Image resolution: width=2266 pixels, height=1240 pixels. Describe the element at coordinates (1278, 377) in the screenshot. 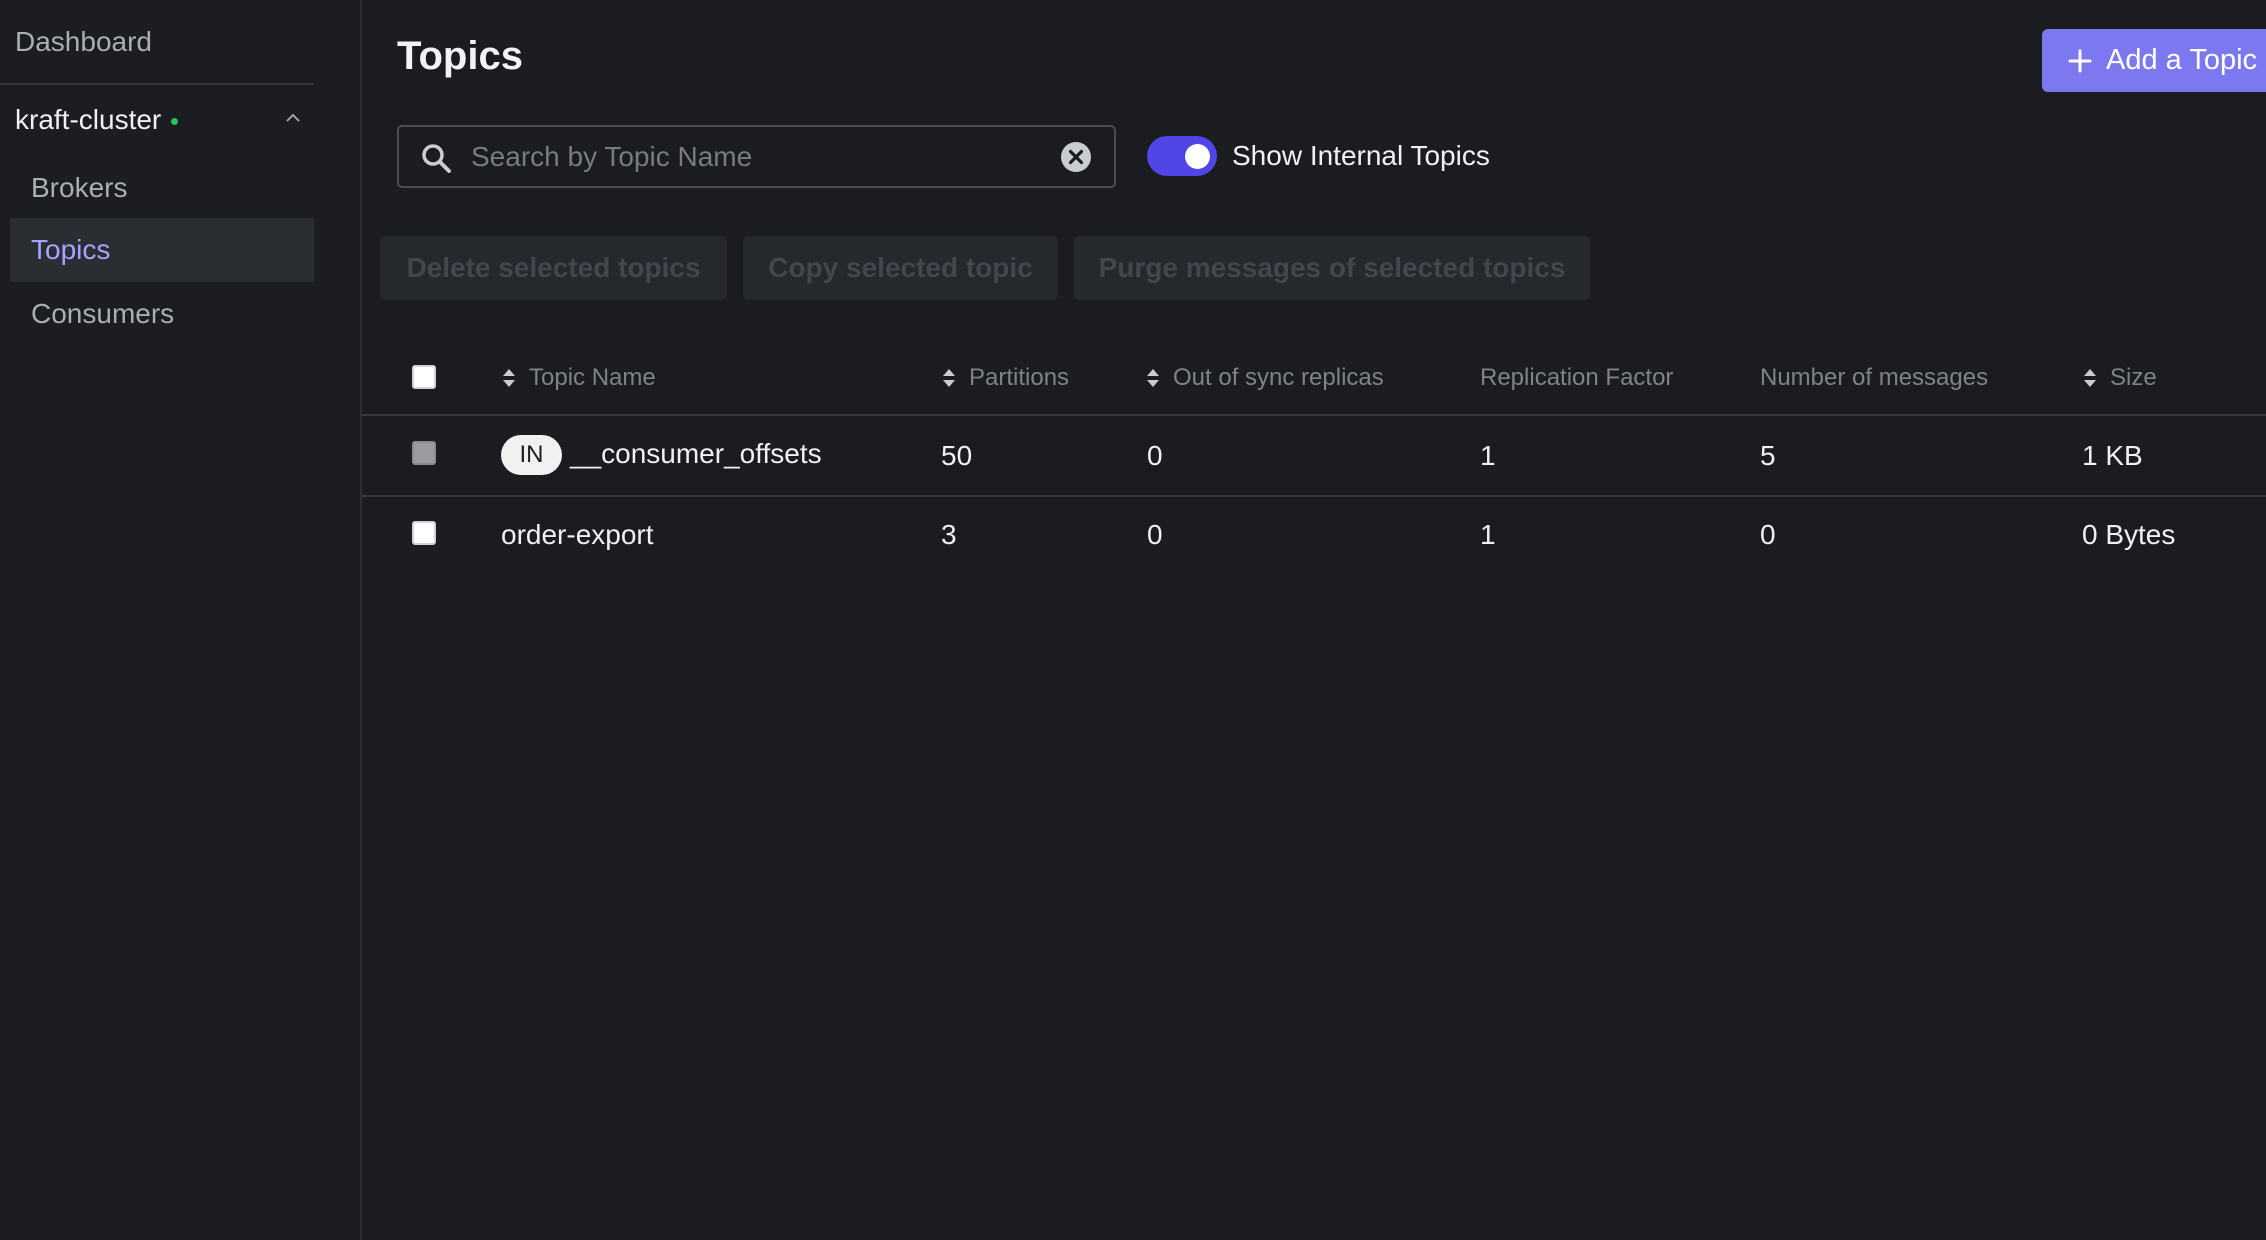

I see `column-label-out-of-sync: Out of sync replicas` at that location.